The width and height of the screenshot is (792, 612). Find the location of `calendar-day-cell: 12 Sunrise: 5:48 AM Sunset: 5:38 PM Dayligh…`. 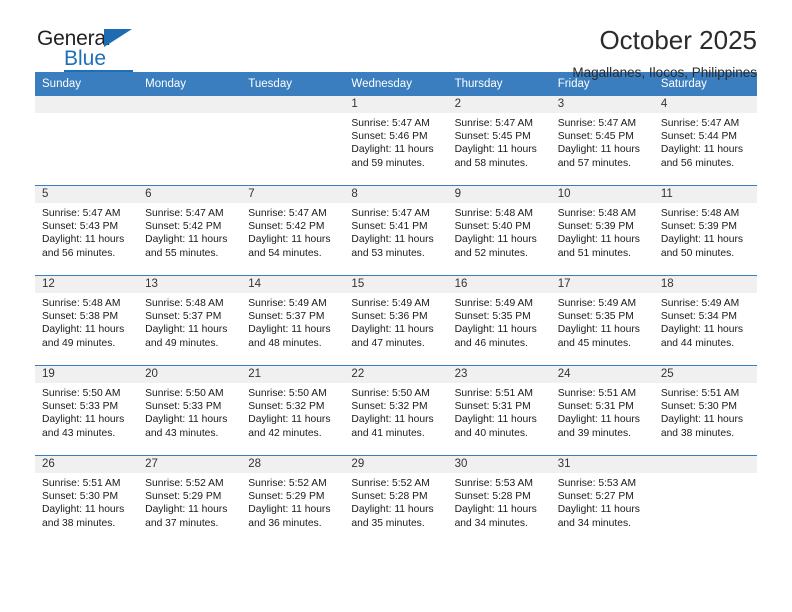

calendar-day-cell: 12 Sunrise: 5:48 AM Sunset: 5:38 PM Dayligh… is located at coordinates (87, 320).